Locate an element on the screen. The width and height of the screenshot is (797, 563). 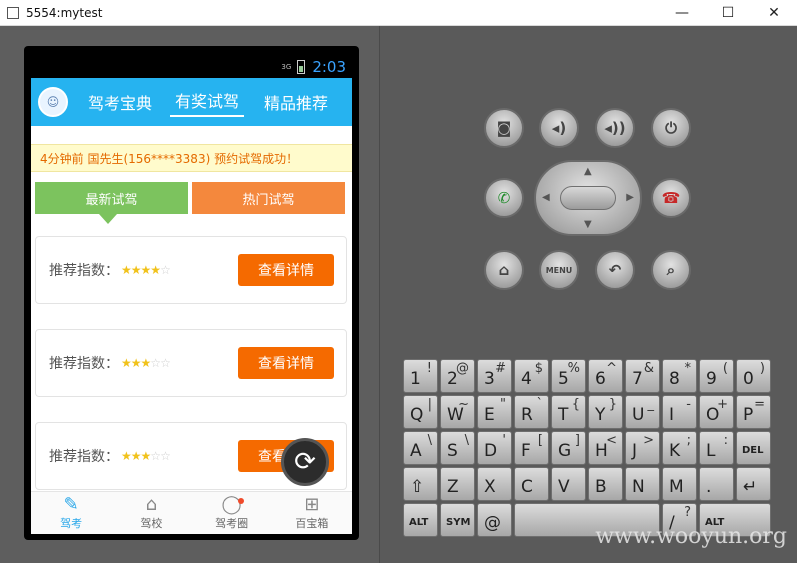
segment-popular: 热门试驾 is located at coordinates (268, 198).